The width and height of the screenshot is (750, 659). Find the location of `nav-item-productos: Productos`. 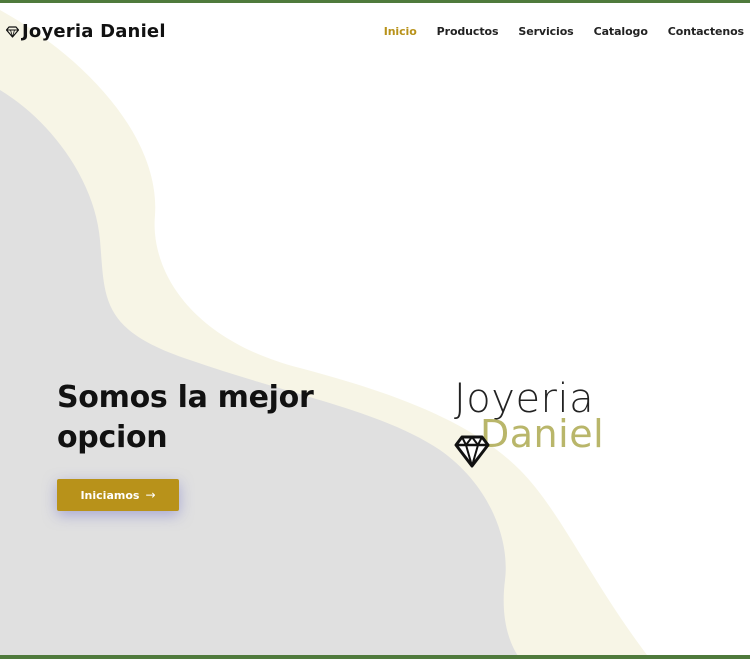

nav-item-productos: Productos is located at coordinates (468, 31).